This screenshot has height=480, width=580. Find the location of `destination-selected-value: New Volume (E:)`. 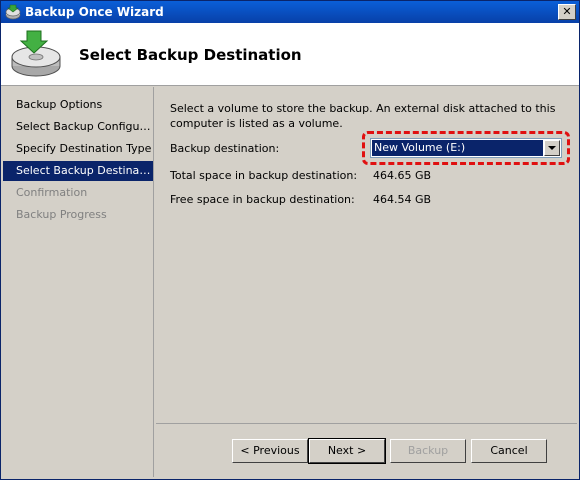

destination-selected-value: New Volume (E:) is located at coordinates (457, 148).